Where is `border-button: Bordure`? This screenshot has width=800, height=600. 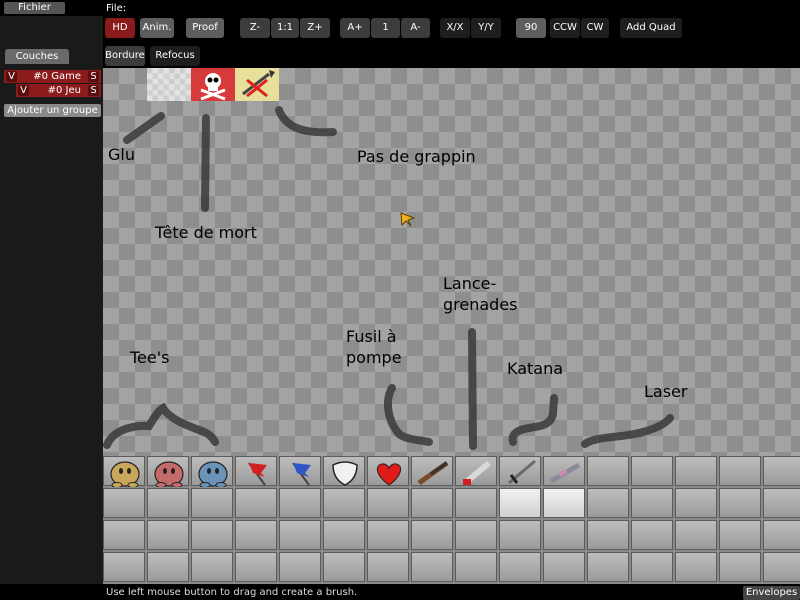 border-button: Bordure is located at coordinates (125, 56).